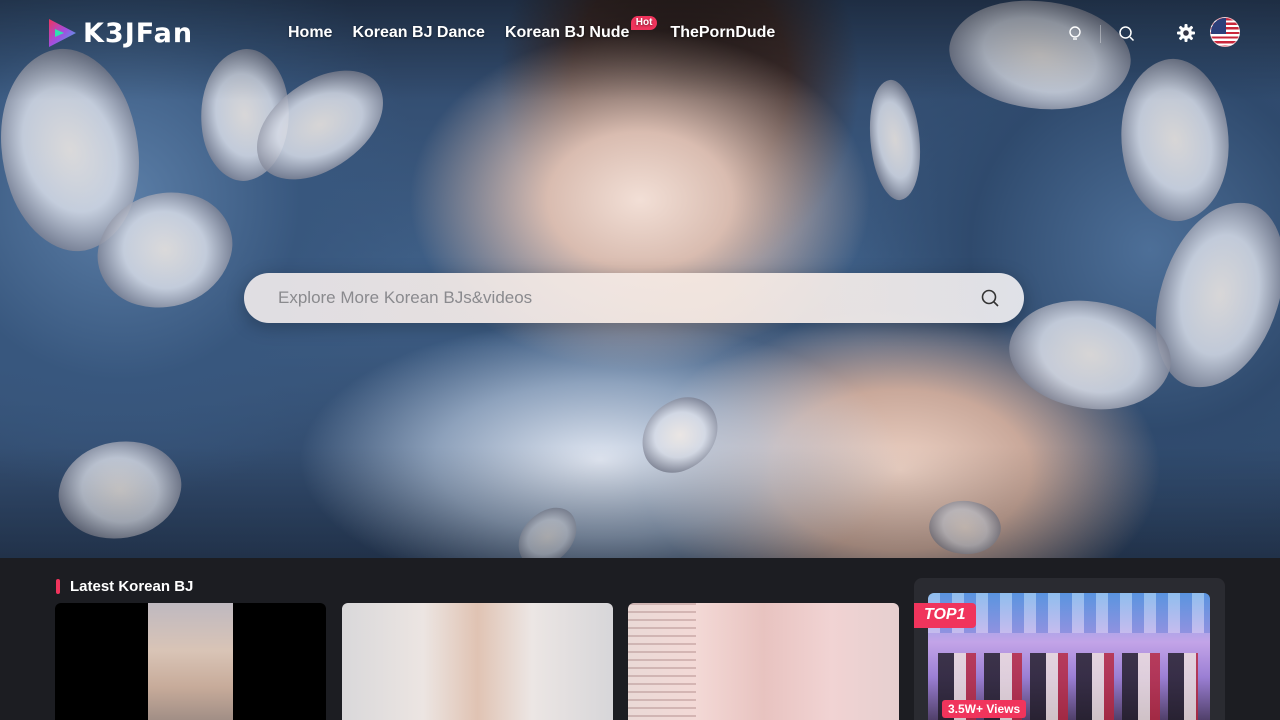 The height and width of the screenshot is (720, 1280). Describe the element at coordinates (945, 615) in the screenshot. I see `rank-badge: TOP1` at that location.